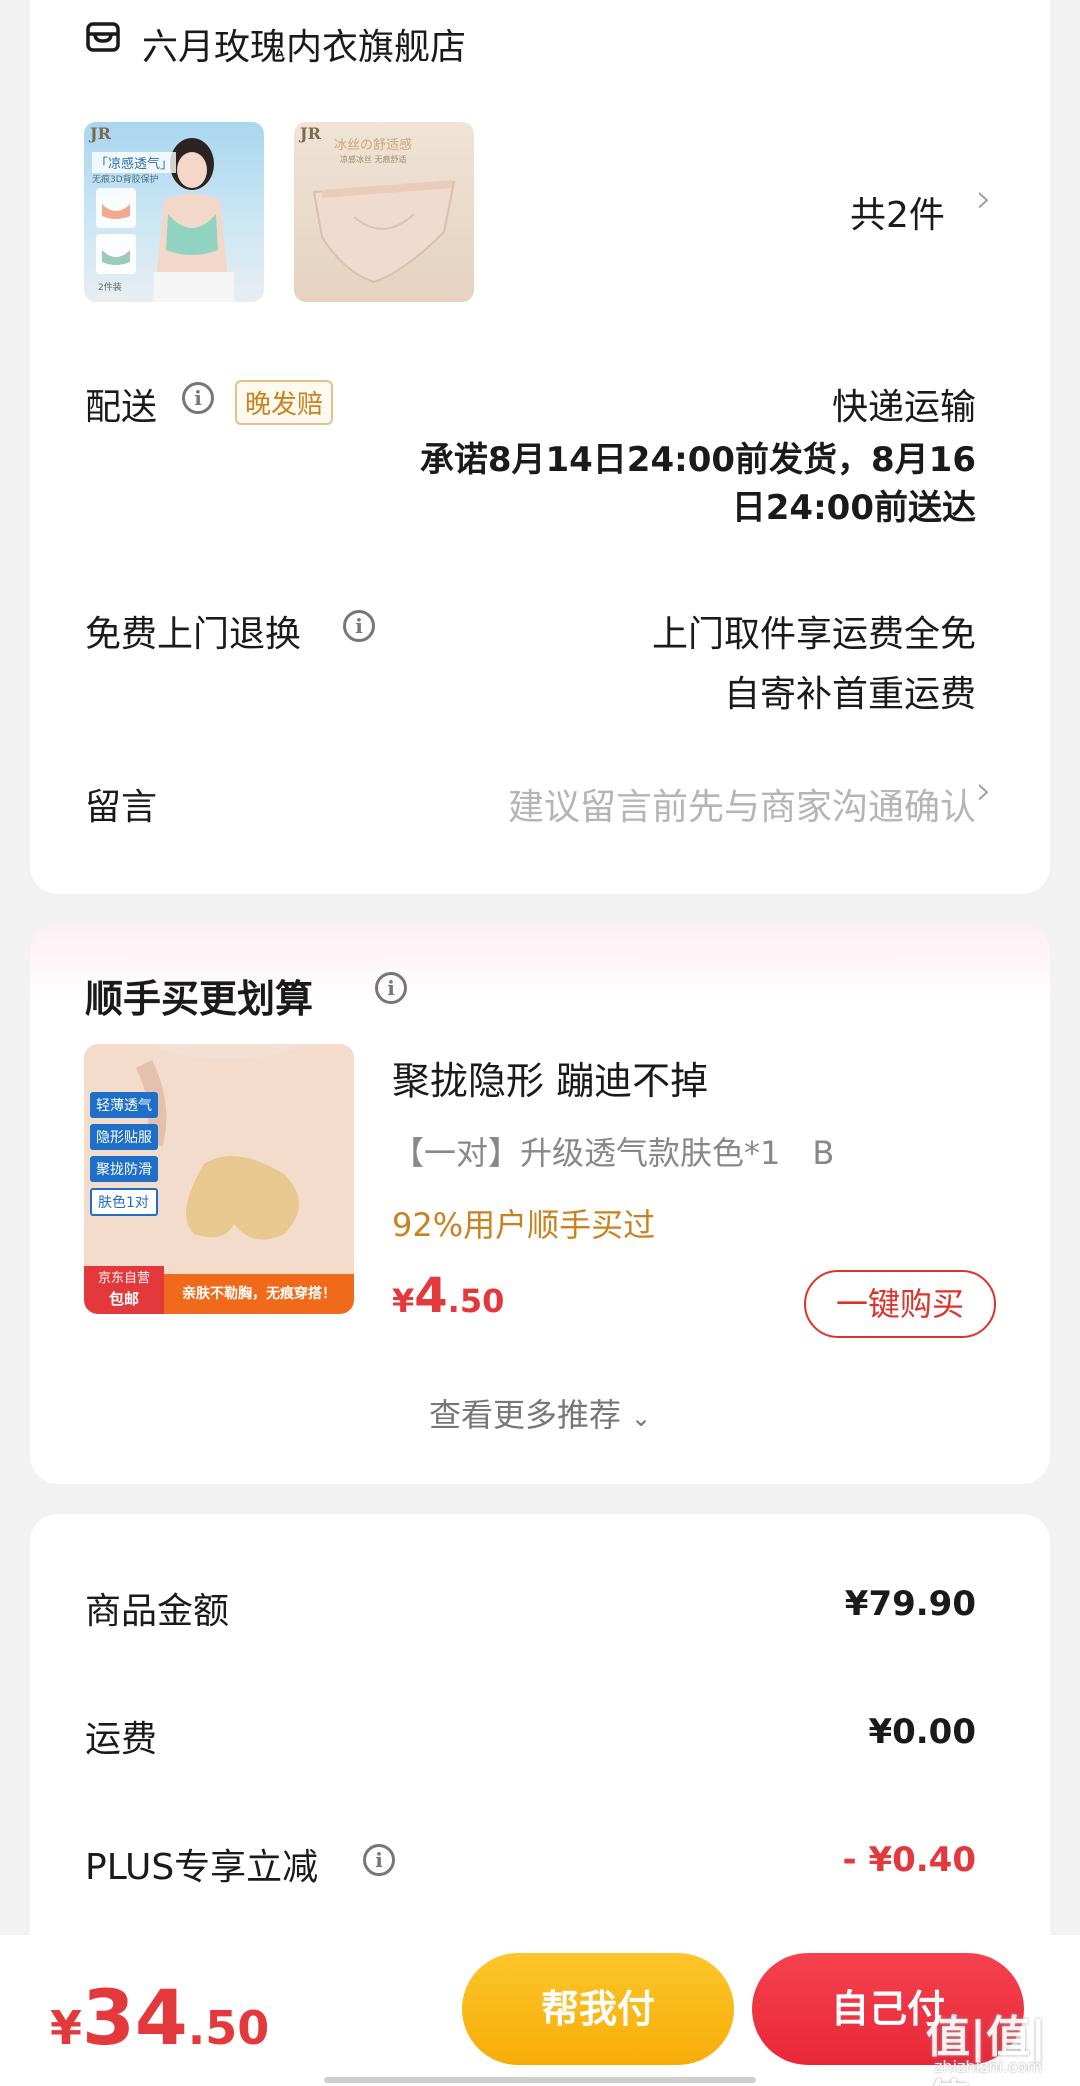  I want to click on checkout-bar: ¥34.50 帮我付 自己付 值|值|值 zhizhizhi.com, so click(540, 2010).